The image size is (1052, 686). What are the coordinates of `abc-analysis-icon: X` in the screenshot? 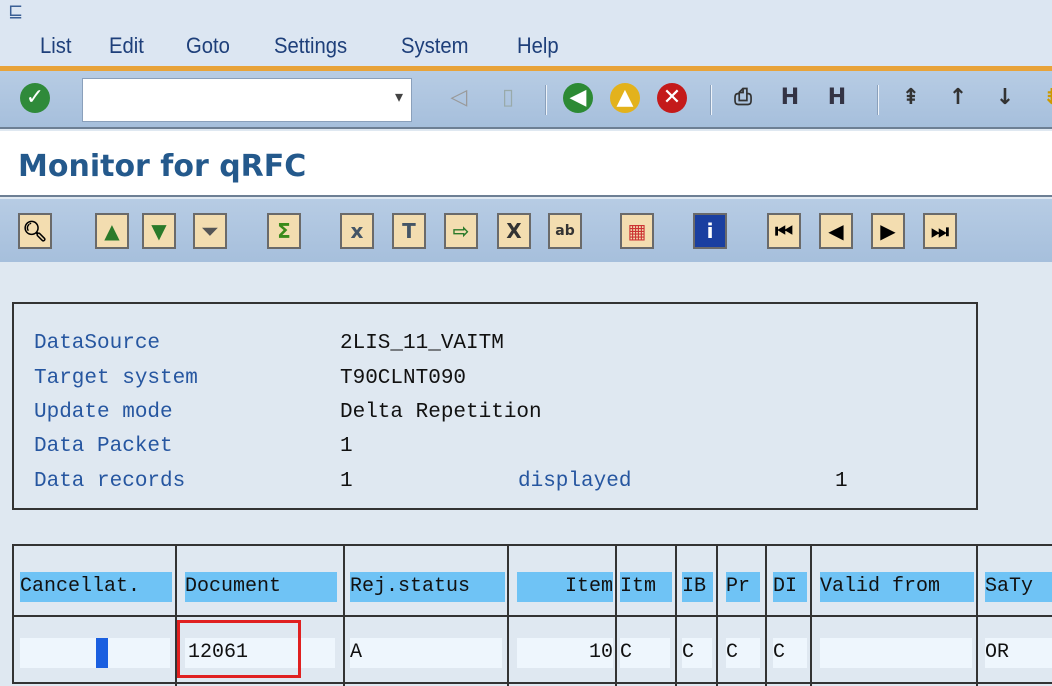 It's located at (514, 231).